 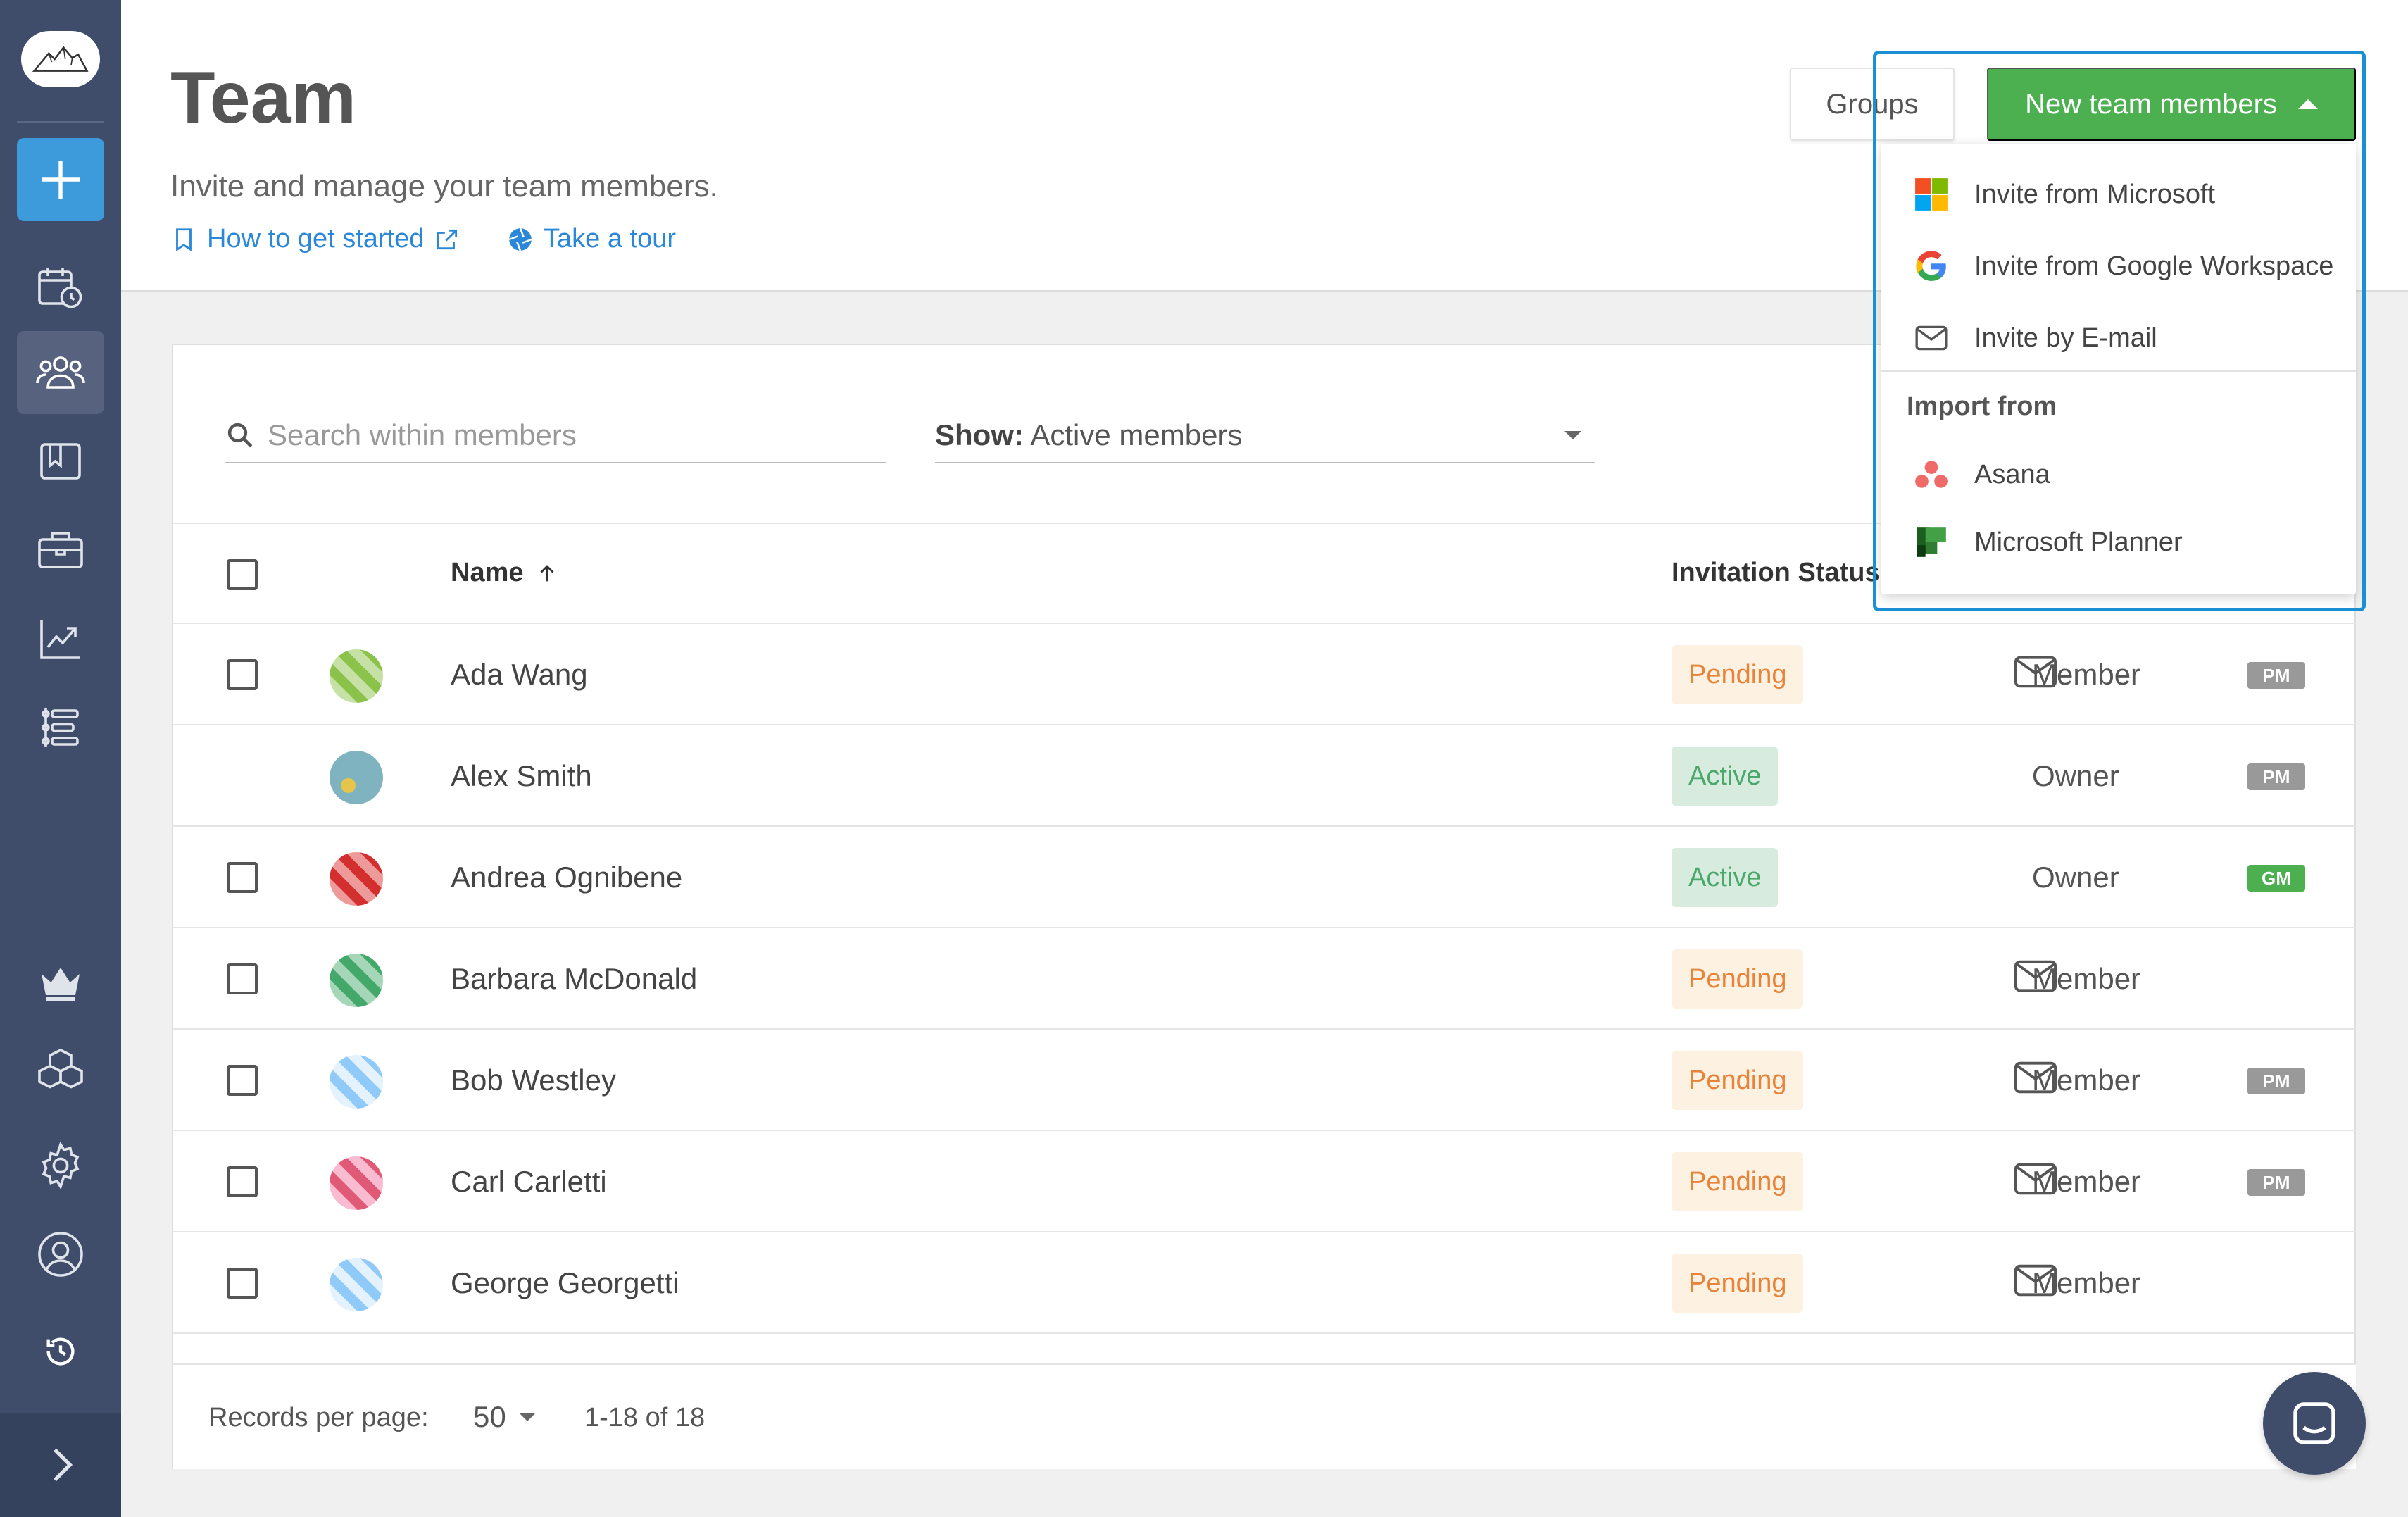 What do you see at coordinates (1931, 542) in the screenshot?
I see `planner-icon` at bounding box center [1931, 542].